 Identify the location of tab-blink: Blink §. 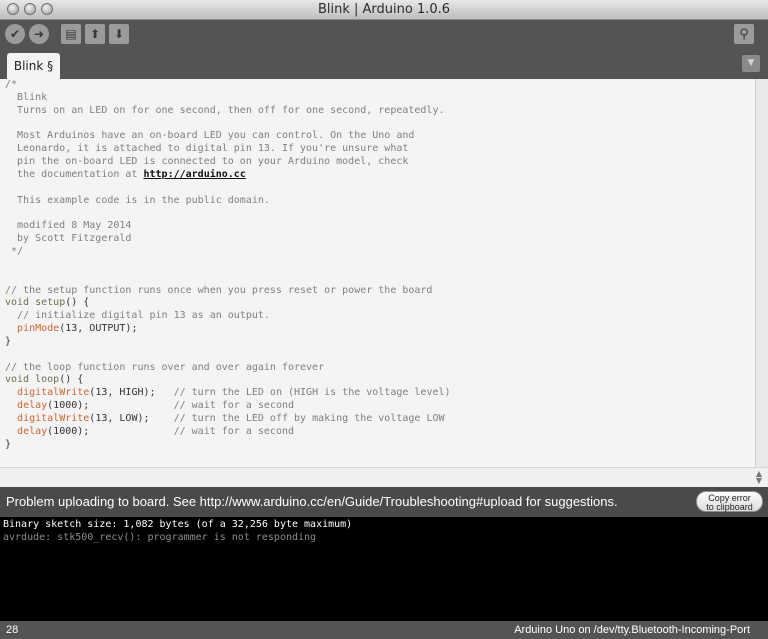
(33, 66).